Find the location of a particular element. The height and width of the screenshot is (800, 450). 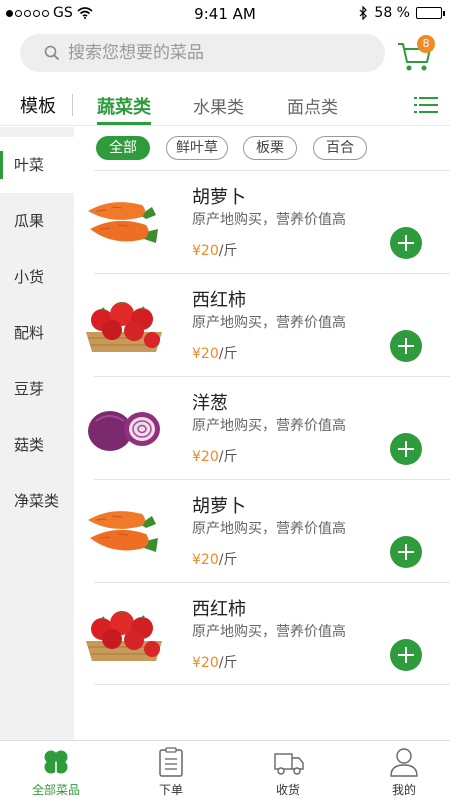

clipboard-icon is located at coordinates (171, 762).